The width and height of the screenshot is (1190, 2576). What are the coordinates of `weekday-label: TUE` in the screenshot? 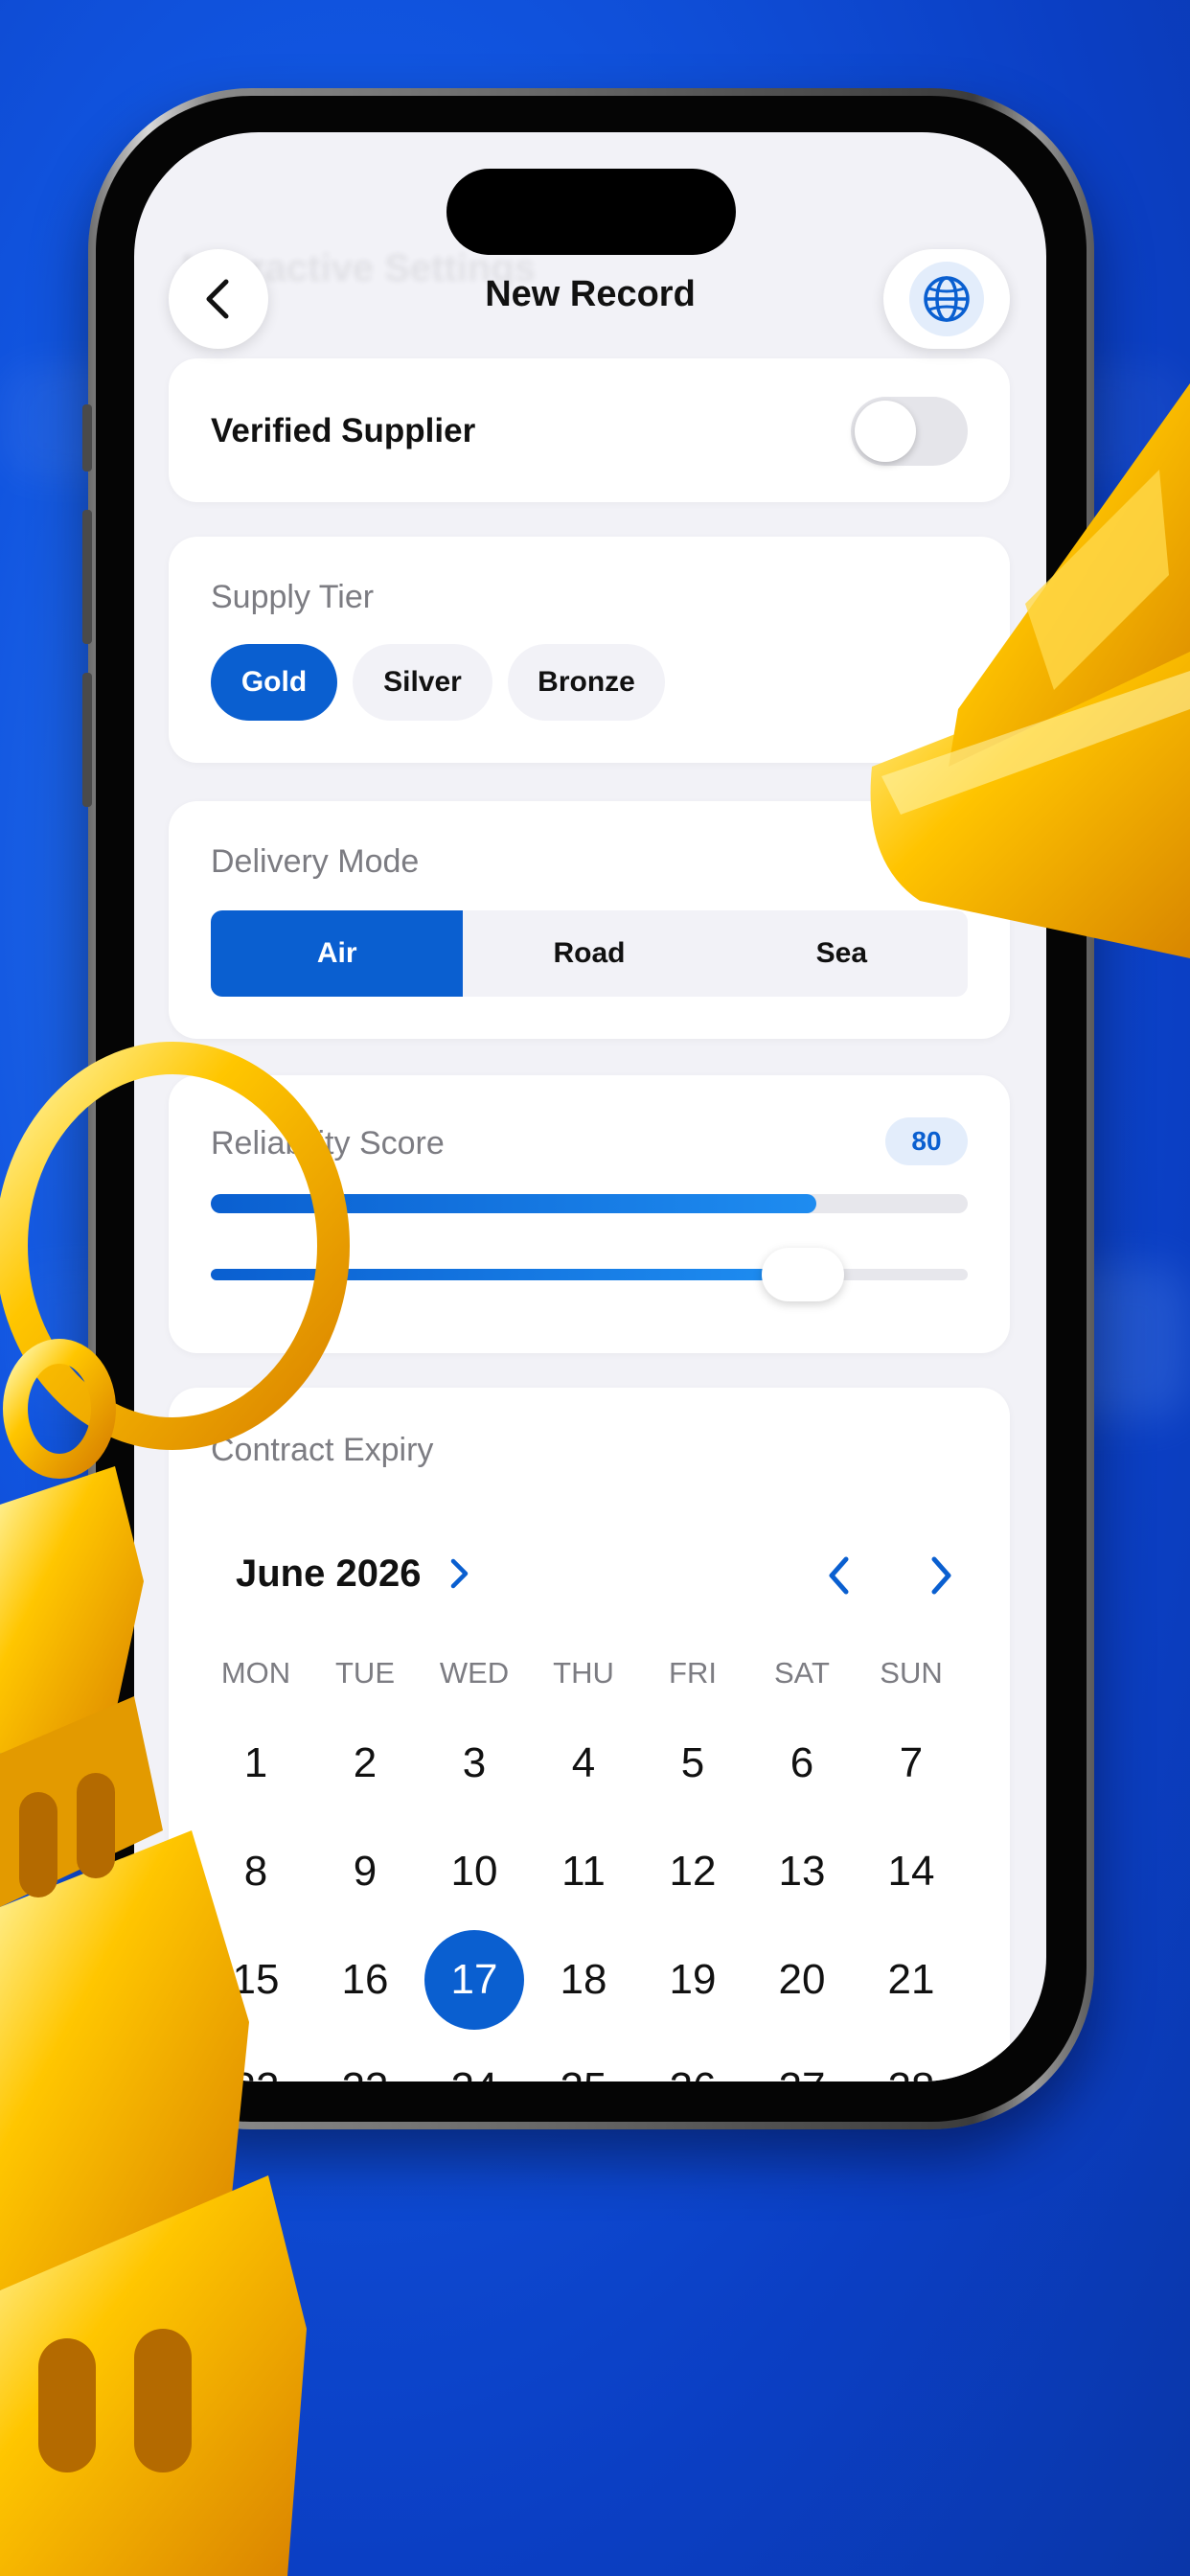 It's located at (365, 1673).